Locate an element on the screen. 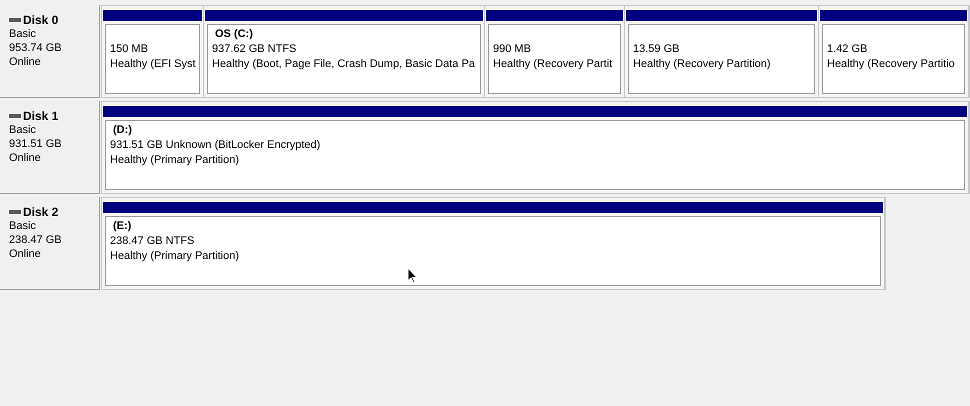 The height and width of the screenshot is (406, 970). partition-status: Healthy (Recovery Partit is located at coordinates (553, 64).